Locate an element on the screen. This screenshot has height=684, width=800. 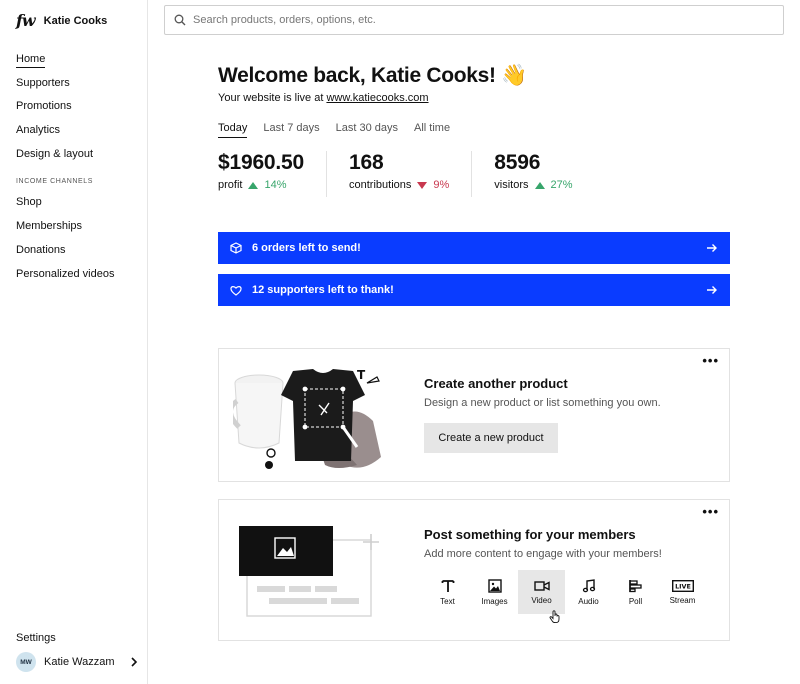
stat-label: profit is located at coordinates (230, 185).